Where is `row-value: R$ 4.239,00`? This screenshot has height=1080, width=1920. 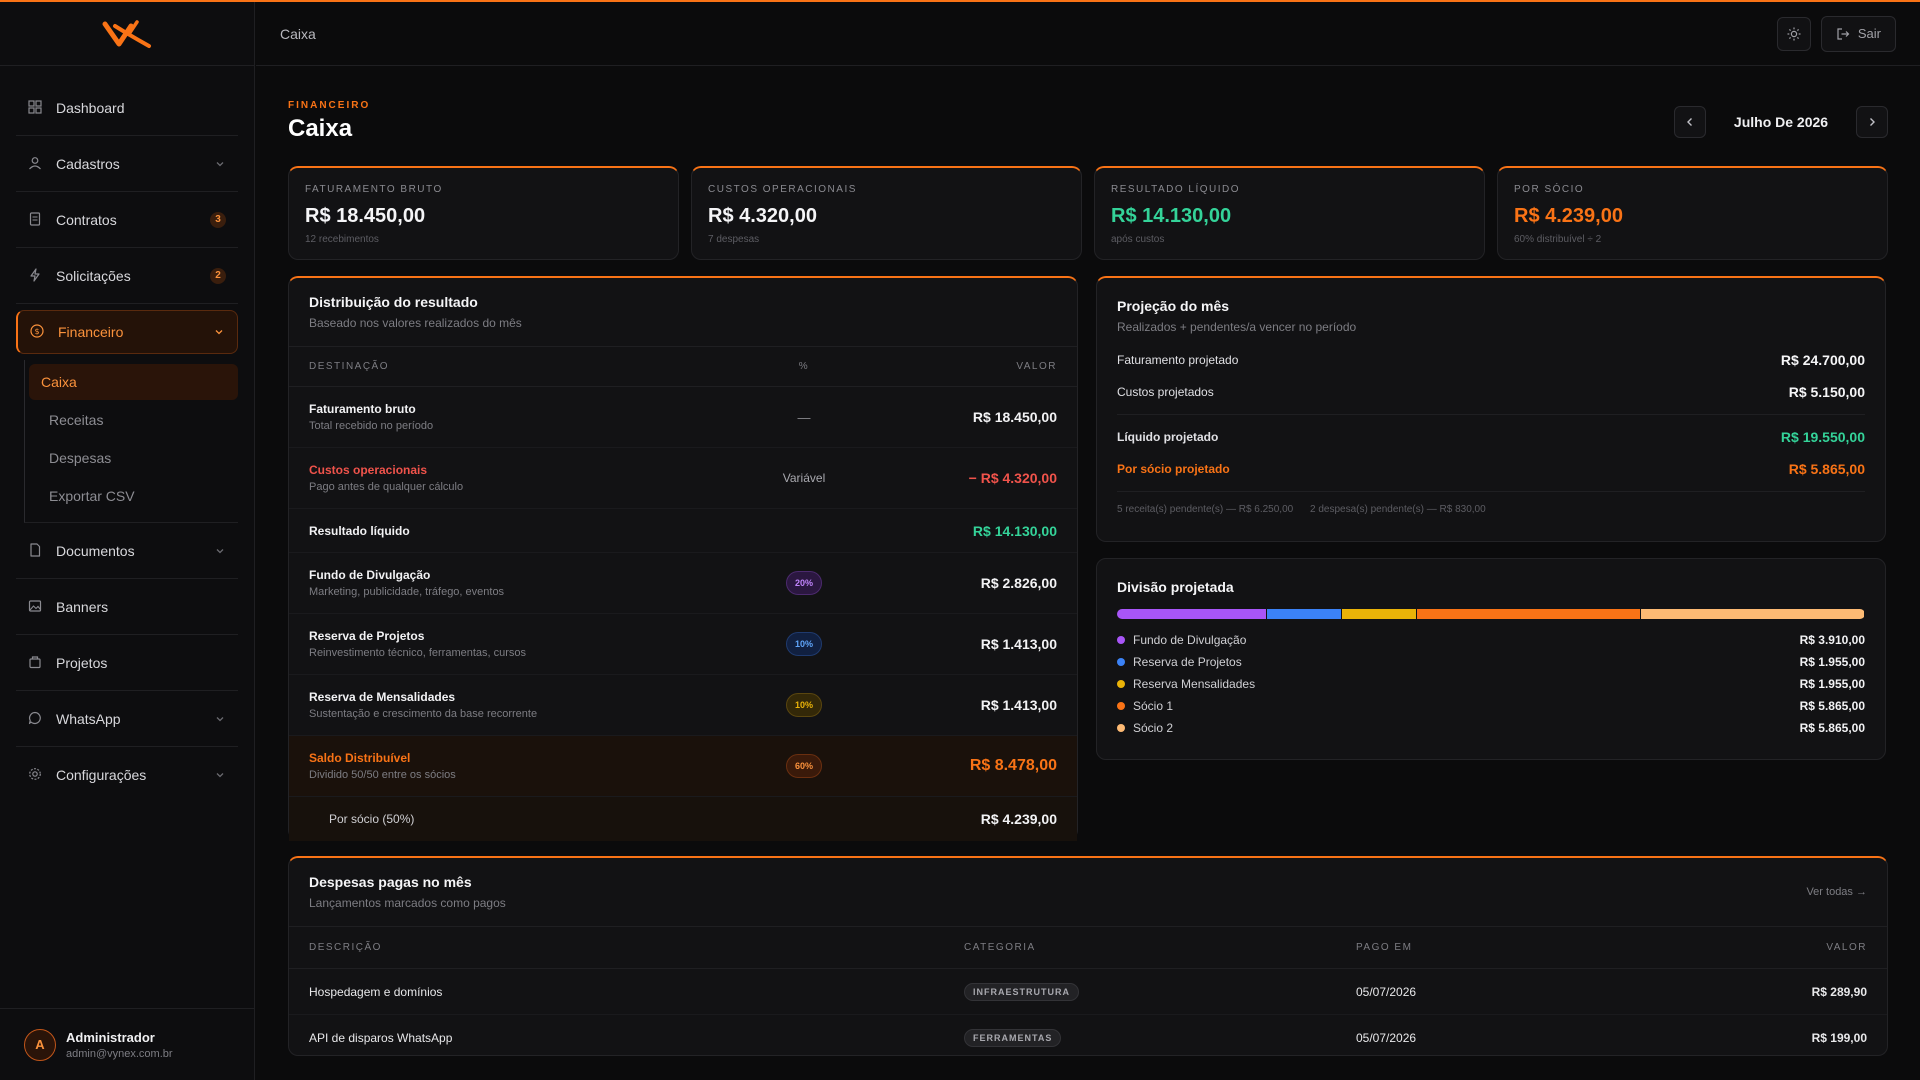 row-value: R$ 4.239,00 is located at coordinates (1018, 819).